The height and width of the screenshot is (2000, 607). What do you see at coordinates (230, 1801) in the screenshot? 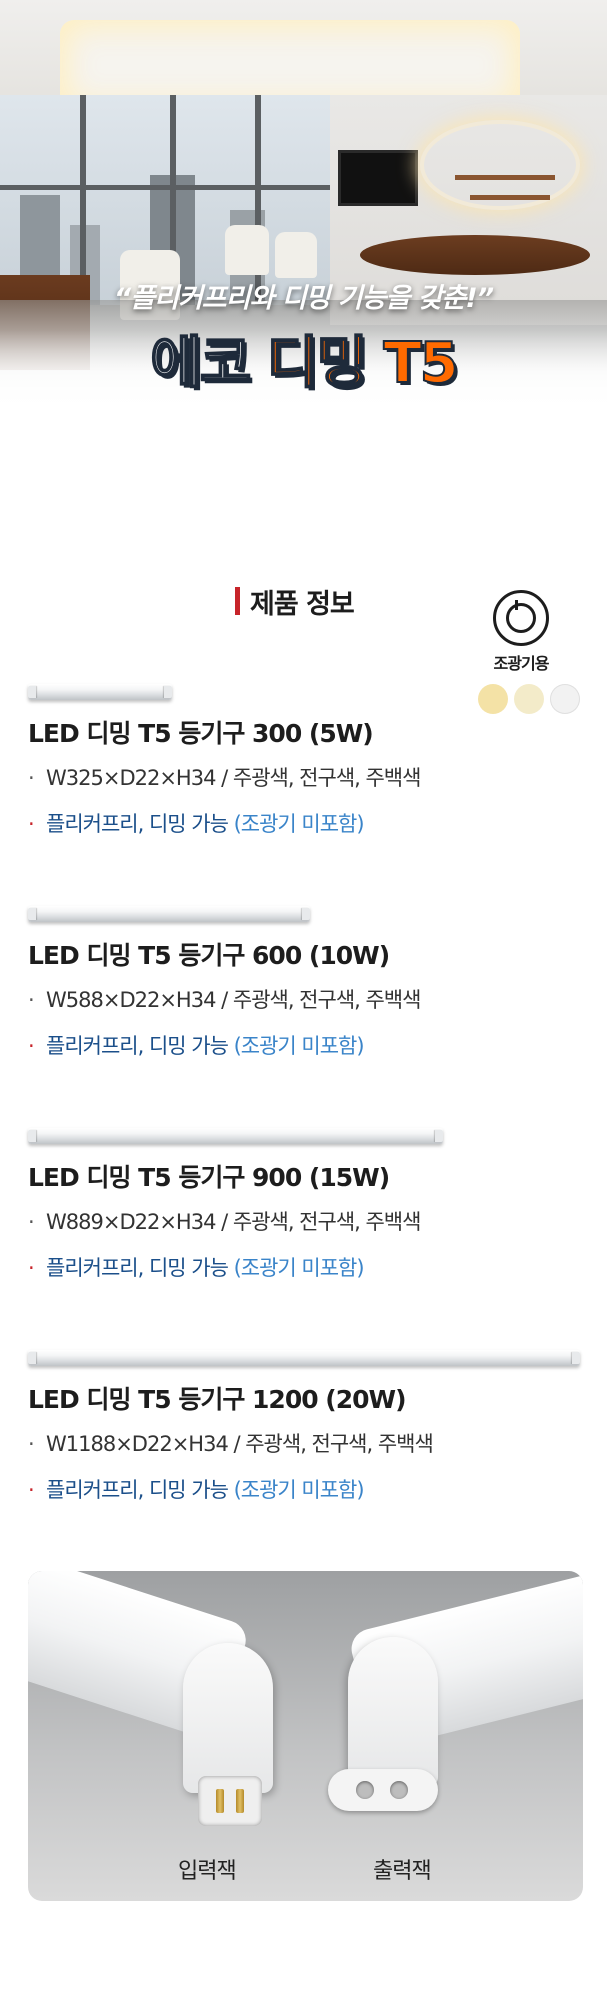
I see `input-jack` at bounding box center [230, 1801].